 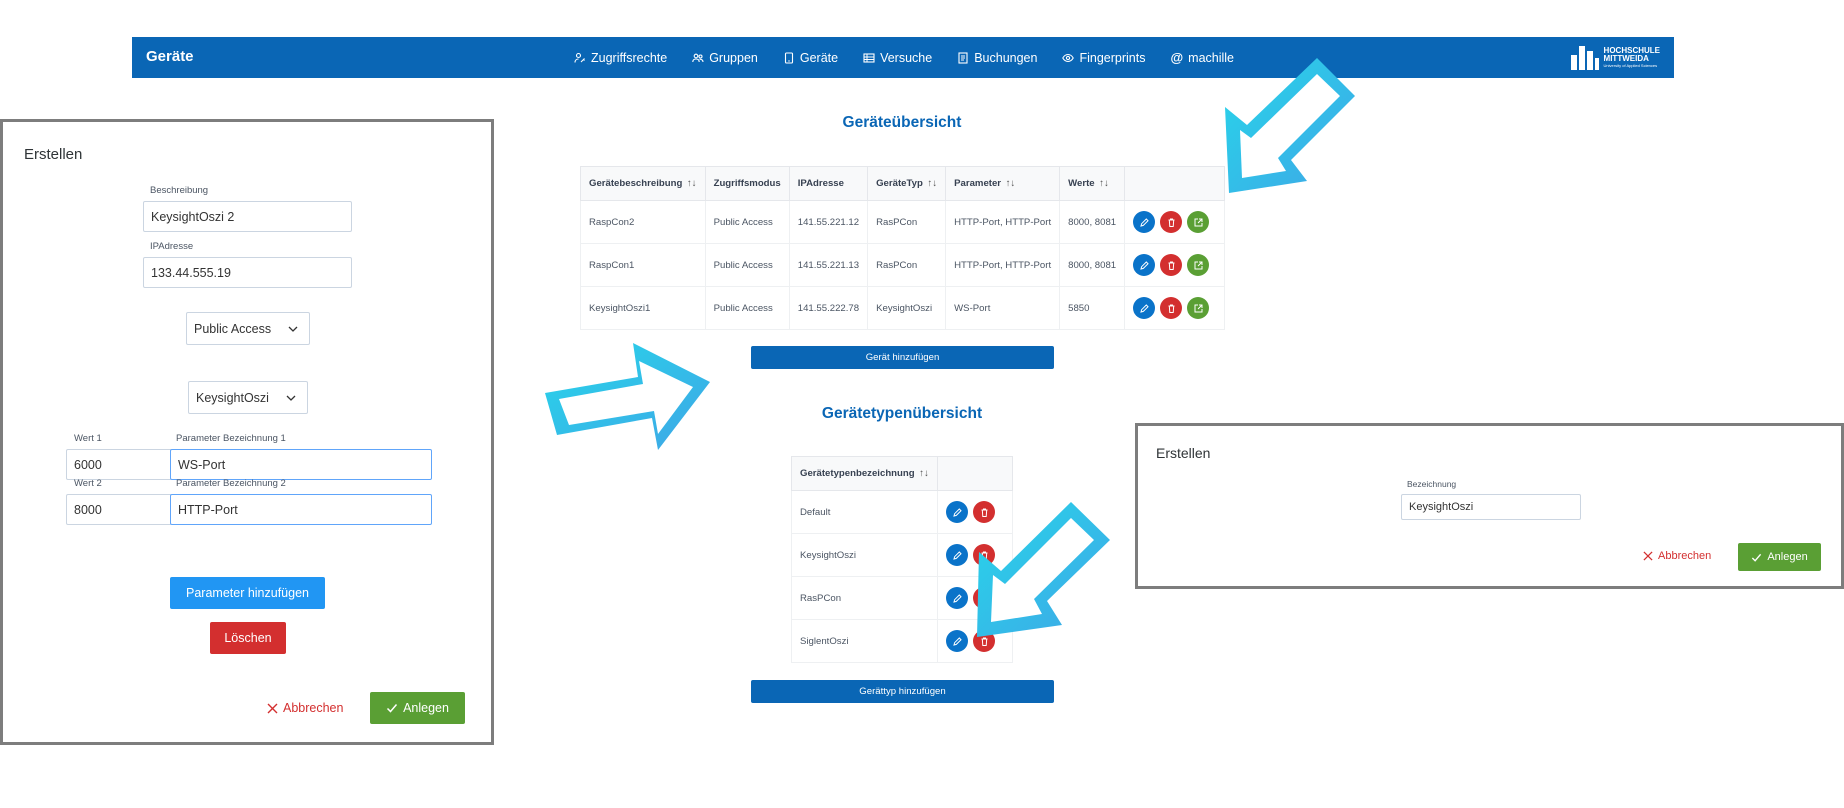 I want to click on nav-label: Versuche, so click(x=906, y=57).